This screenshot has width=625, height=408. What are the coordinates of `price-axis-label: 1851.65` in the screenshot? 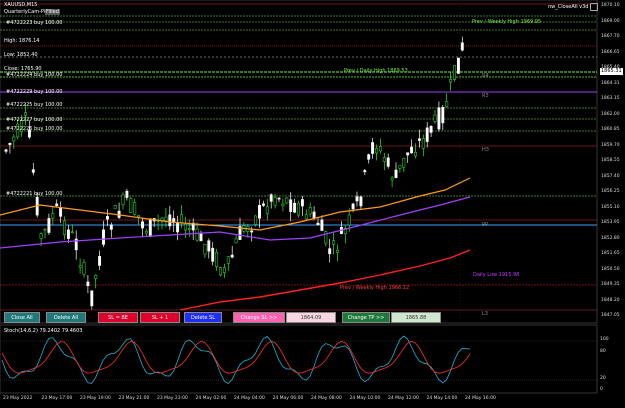 It's located at (610, 253).